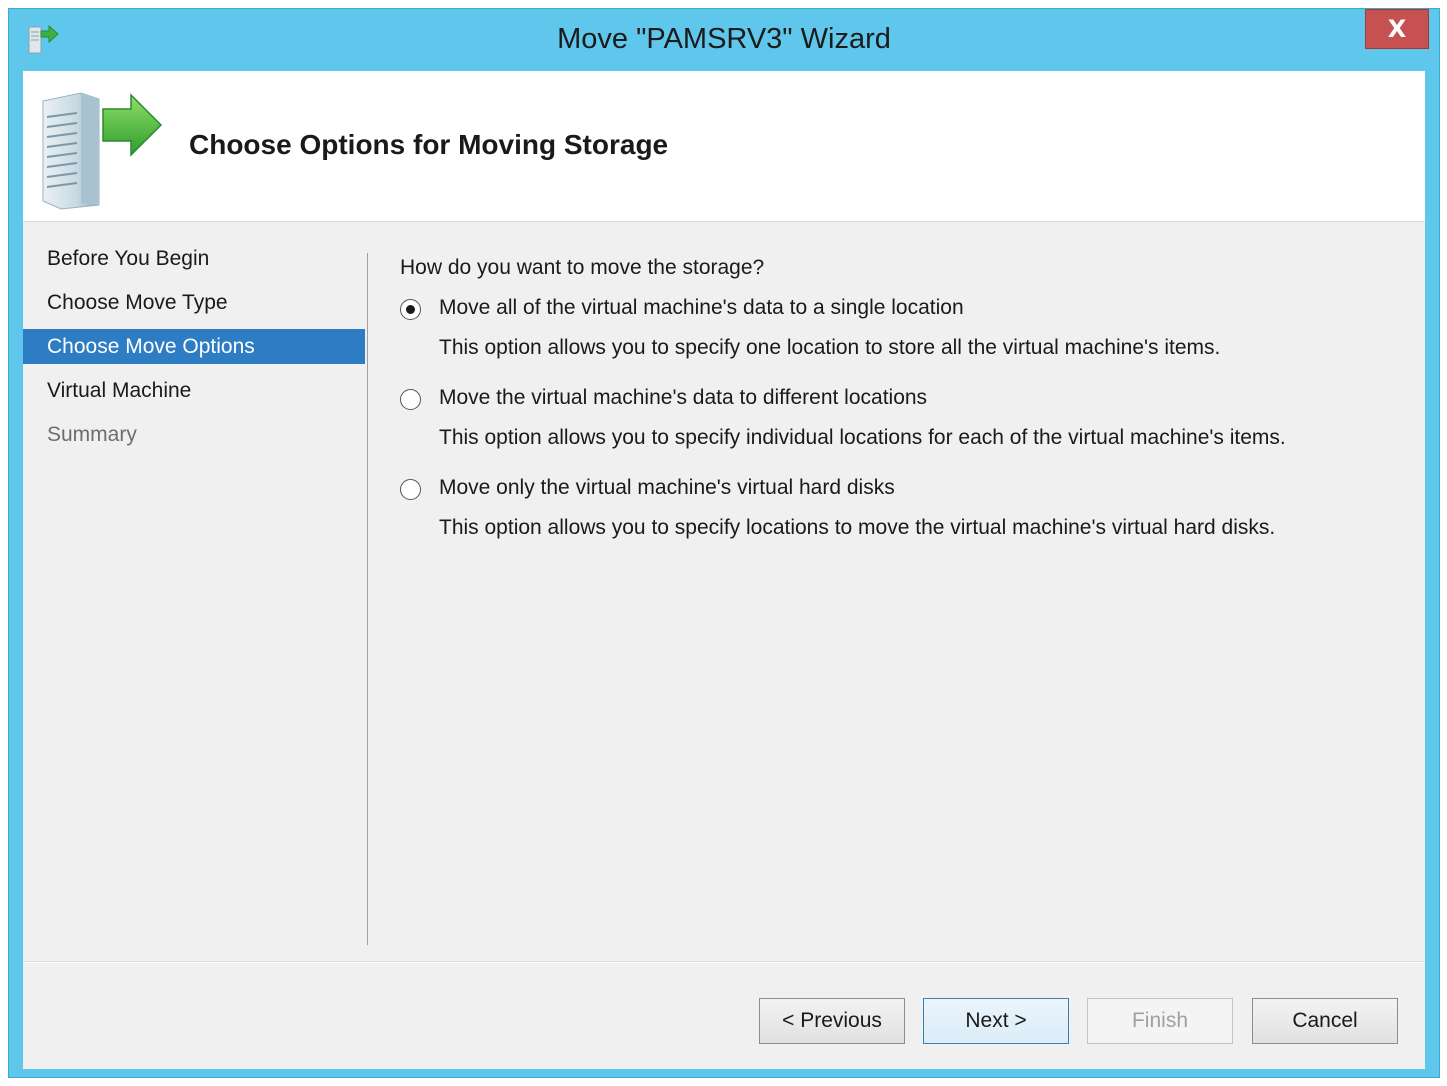 This screenshot has width=1447, height=1086. What do you see at coordinates (194, 390) in the screenshot?
I see `step-virtual-machine: Virtual Machine` at bounding box center [194, 390].